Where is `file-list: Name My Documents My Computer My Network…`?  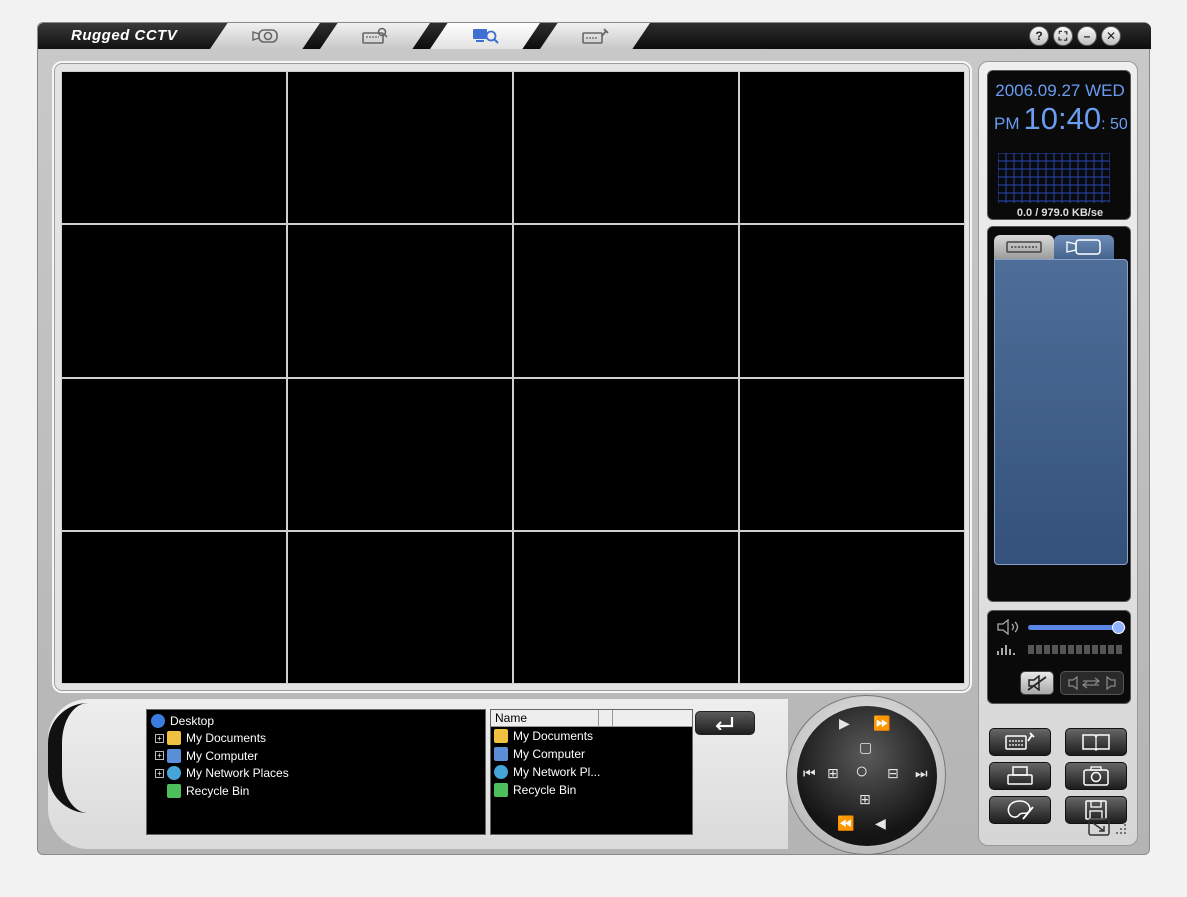 file-list: Name My Documents My Computer My Network… is located at coordinates (591, 772).